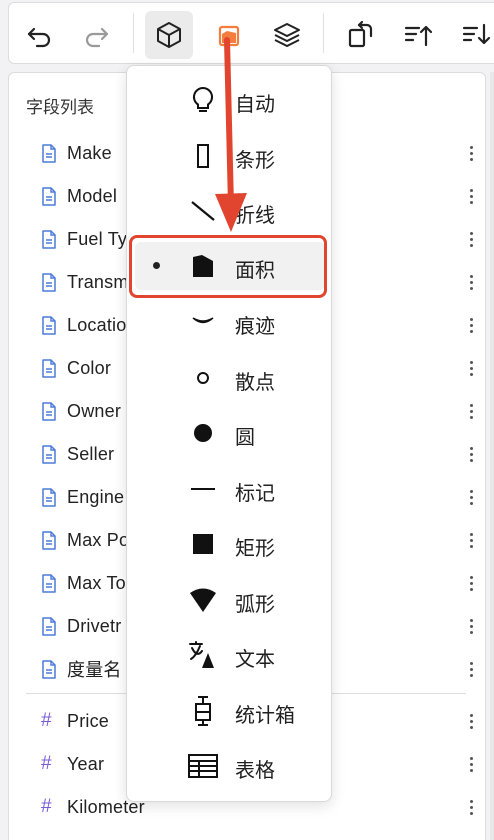 The image size is (494, 840). Describe the element at coordinates (203, 766) in the screenshot. I see `table-icon` at that location.